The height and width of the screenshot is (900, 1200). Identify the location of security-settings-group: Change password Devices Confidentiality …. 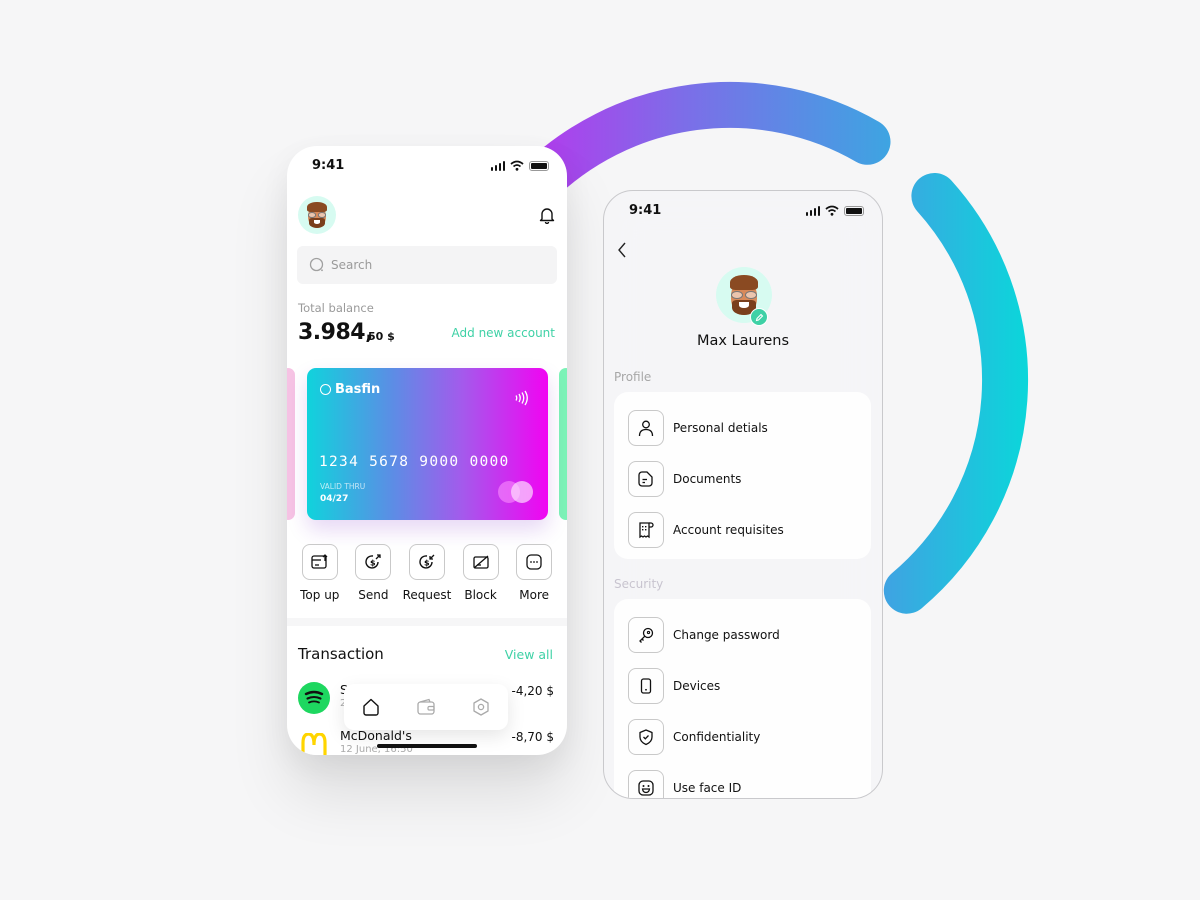
(742, 698).